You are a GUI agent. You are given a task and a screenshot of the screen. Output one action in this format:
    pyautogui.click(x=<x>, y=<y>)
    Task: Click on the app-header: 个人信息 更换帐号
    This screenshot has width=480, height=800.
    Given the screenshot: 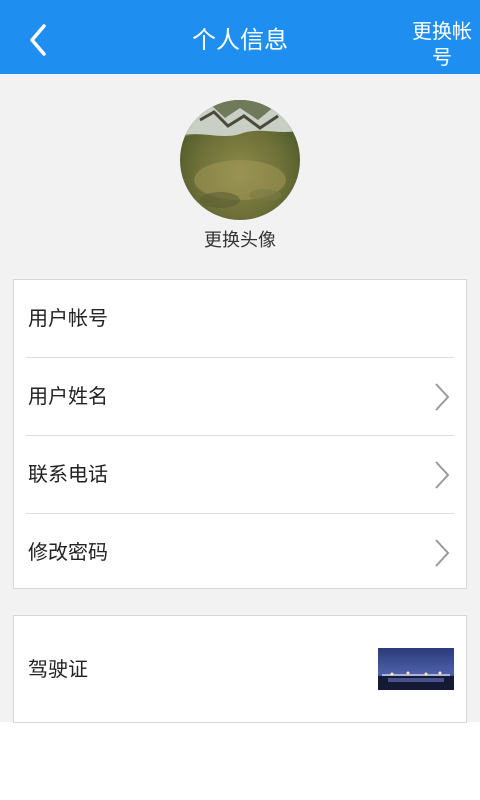 What is the action you would take?
    pyautogui.click(x=240, y=37)
    